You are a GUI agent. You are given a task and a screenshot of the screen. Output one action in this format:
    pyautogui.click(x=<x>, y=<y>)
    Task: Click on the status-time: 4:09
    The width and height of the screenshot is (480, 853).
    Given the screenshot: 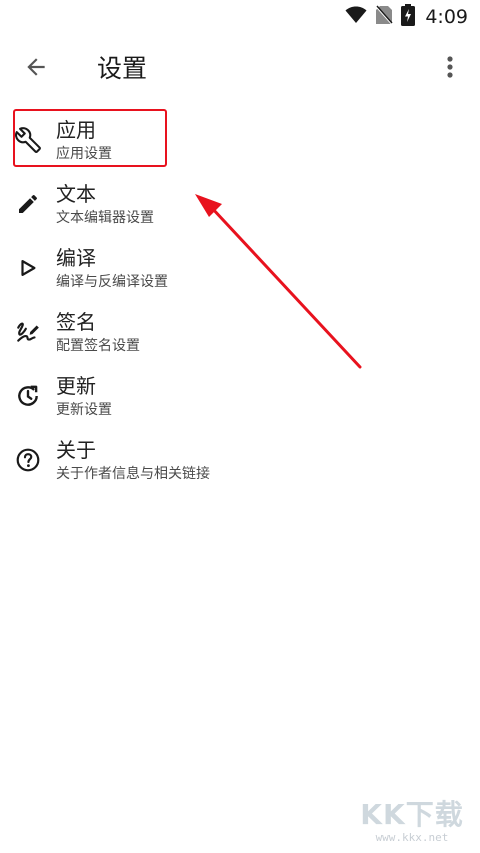 What is the action you would take?
    pyautogui.click(x=446, y=17)
    